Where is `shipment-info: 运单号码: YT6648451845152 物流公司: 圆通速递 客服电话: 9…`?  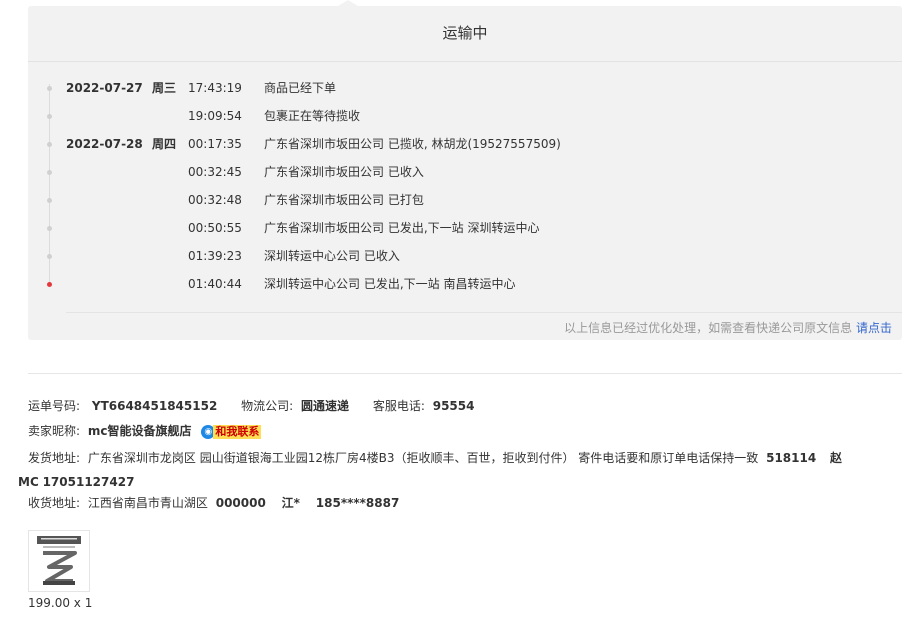 shipment-info: 运单号码: YT6648451845152 物流公司: 圆通速递 客服电话: 9… is located at coordinates (251, 406).